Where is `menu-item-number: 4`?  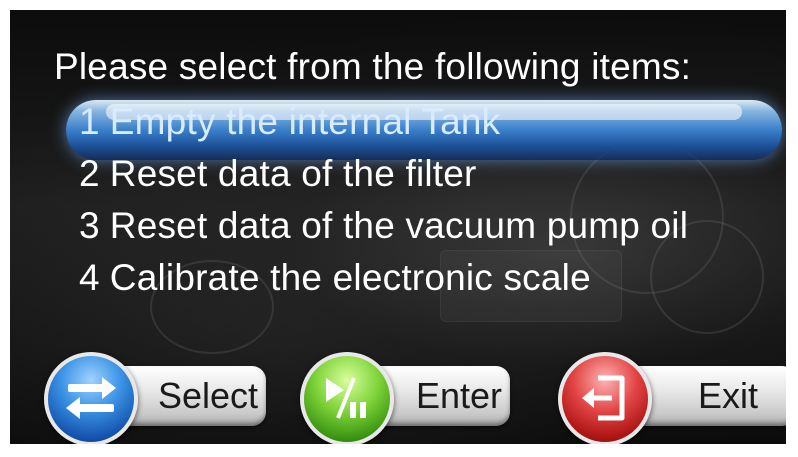 menu-item-number: 4 is located at coordinates (89, 277).